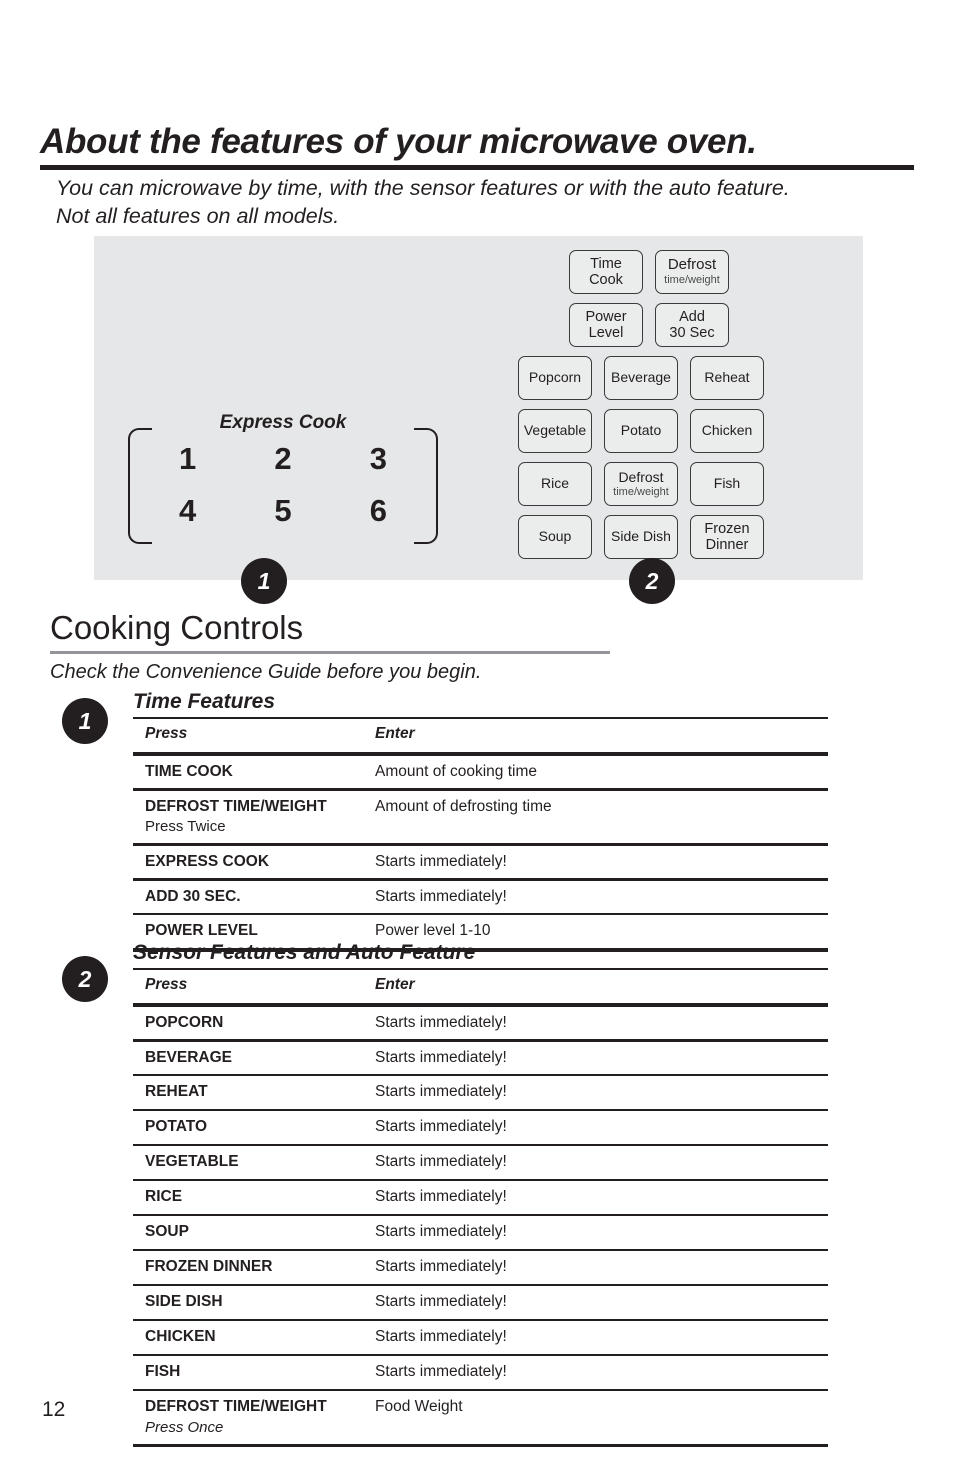 This screenshot has width=954, height=1475. I want to click on button-side-dish-label: Side Dish, so click(641, 536).